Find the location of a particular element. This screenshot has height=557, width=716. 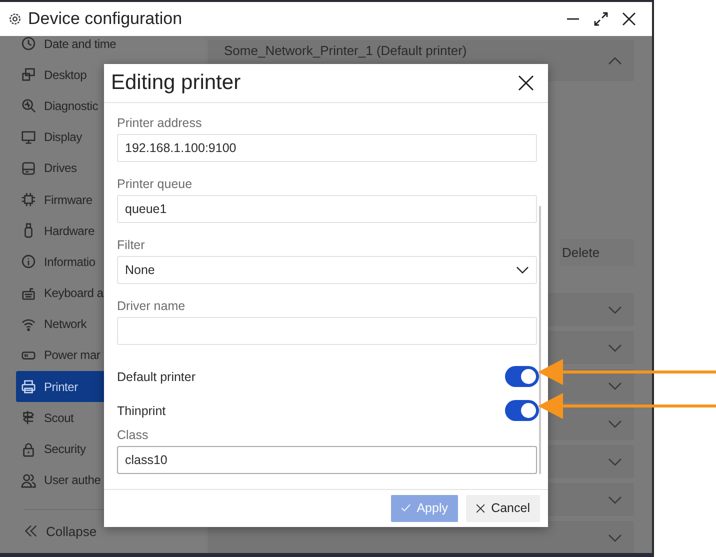

toggle-label: Thinprint is located at coordinates (141, 411).